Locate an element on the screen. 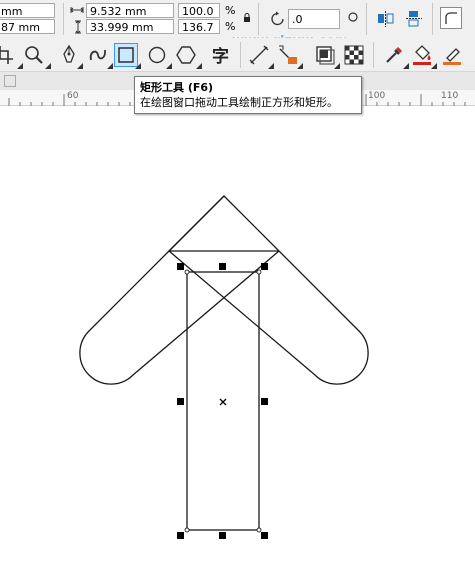 The width and height of the screenshot is (475, 582). rotate-icon is located at coordinates (278, 20).